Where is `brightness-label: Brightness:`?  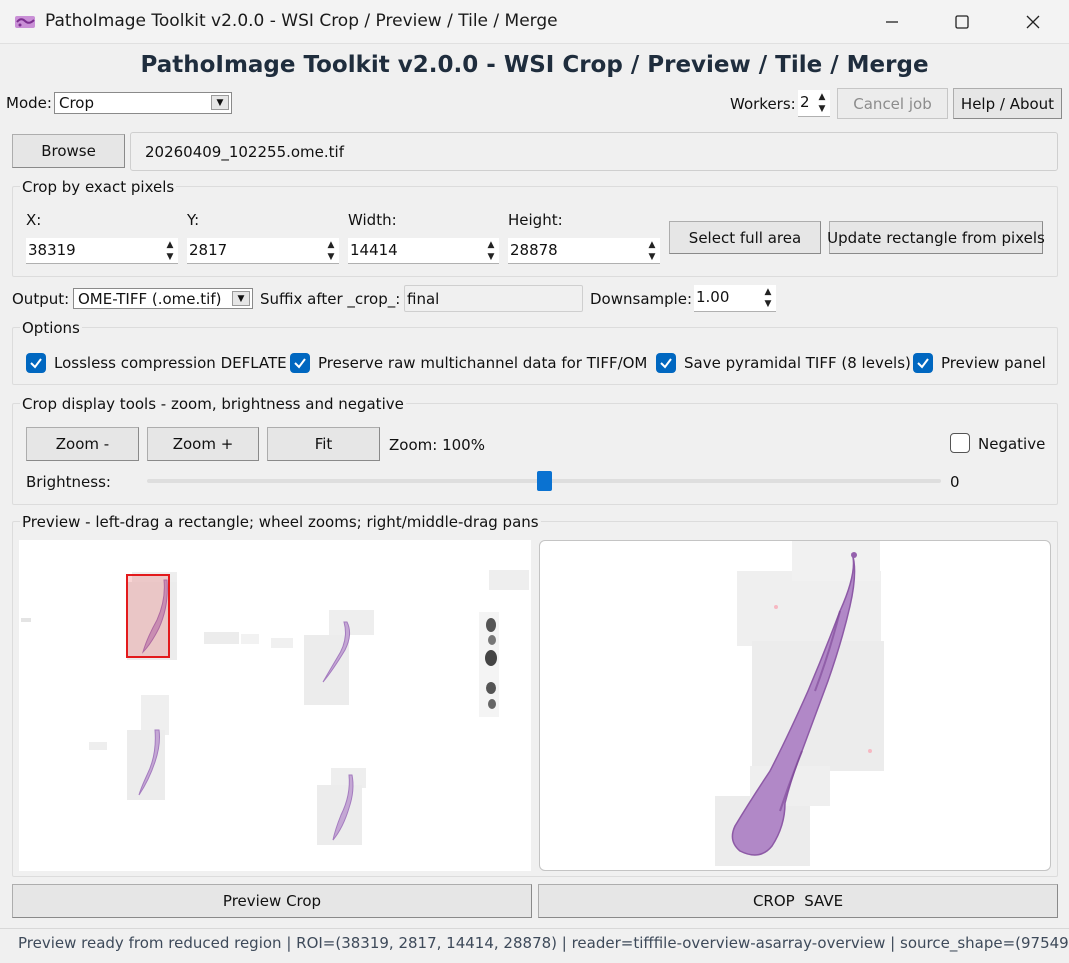 brightness-label: Brightness: is located at coordinates (68, 482).